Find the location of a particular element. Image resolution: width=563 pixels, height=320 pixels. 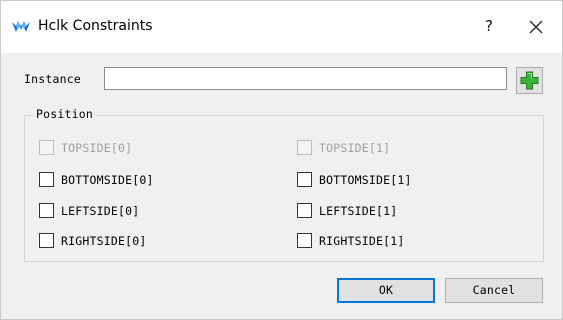

ok-button: OK is located at coordinates (386, 290).